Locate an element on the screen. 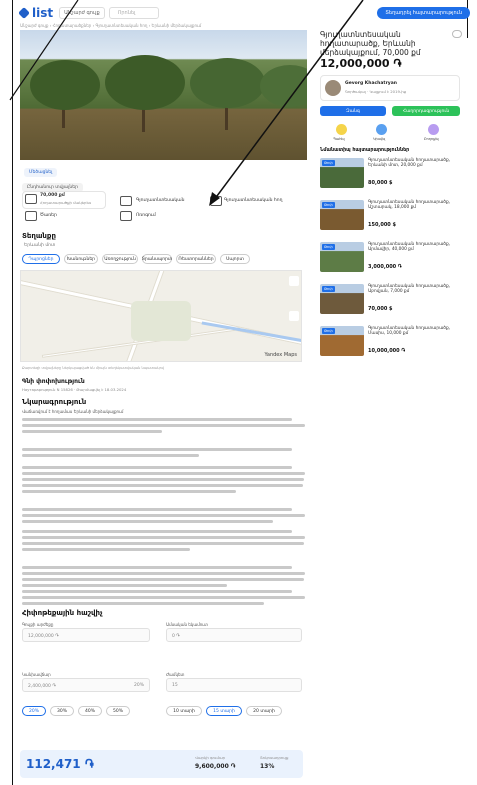 Image resolution: width=477 pixels, height=785 pixels. logo: list is located at coordinates (35, 13).